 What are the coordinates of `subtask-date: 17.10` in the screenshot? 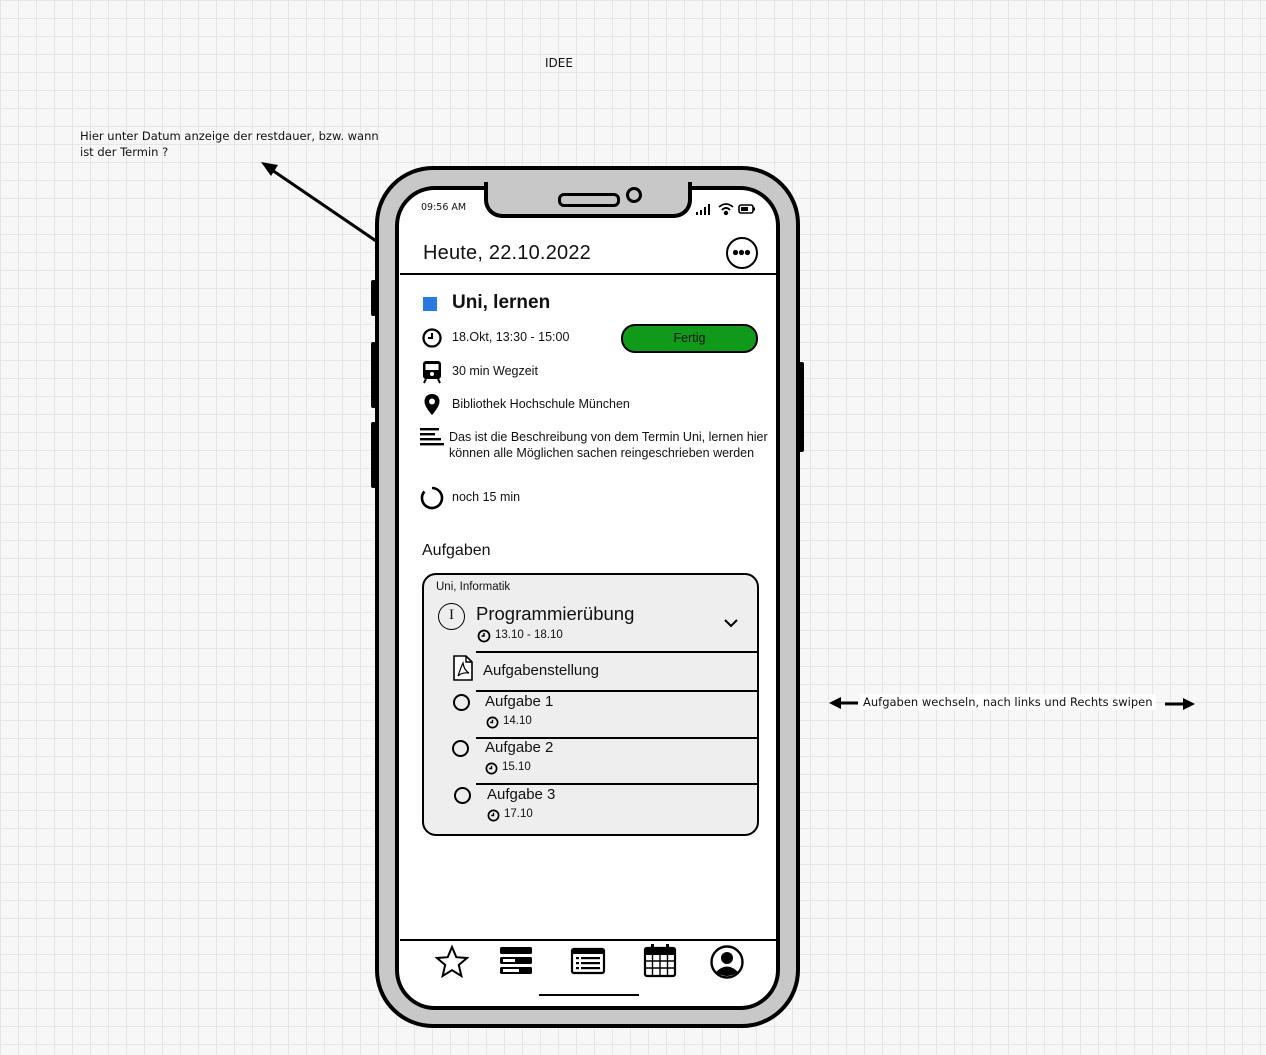 It's located at (518, 814).